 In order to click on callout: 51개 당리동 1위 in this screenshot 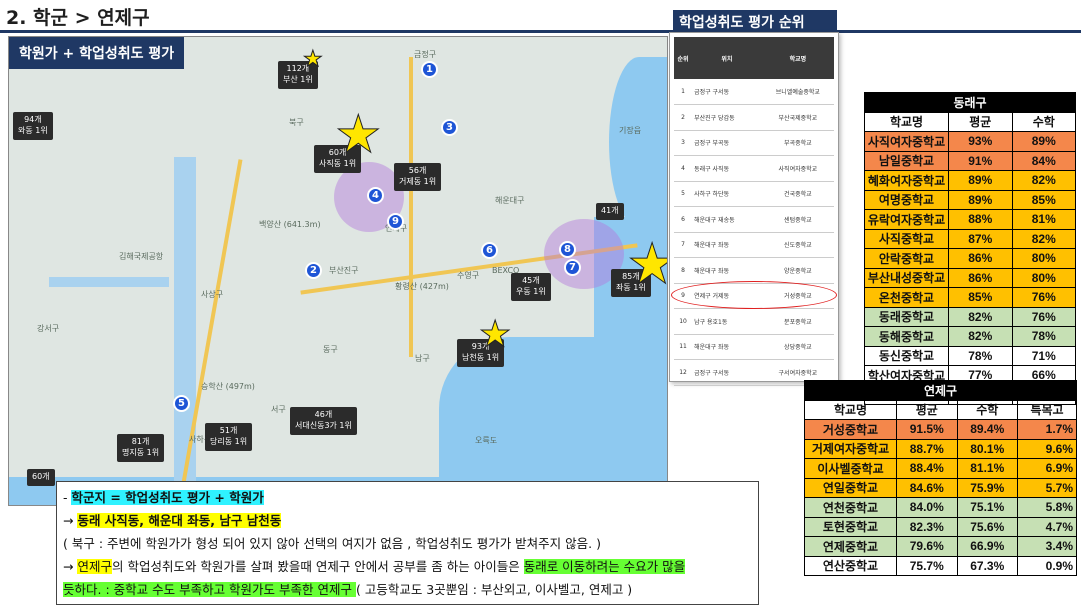, I will do `click(229, 437)`.